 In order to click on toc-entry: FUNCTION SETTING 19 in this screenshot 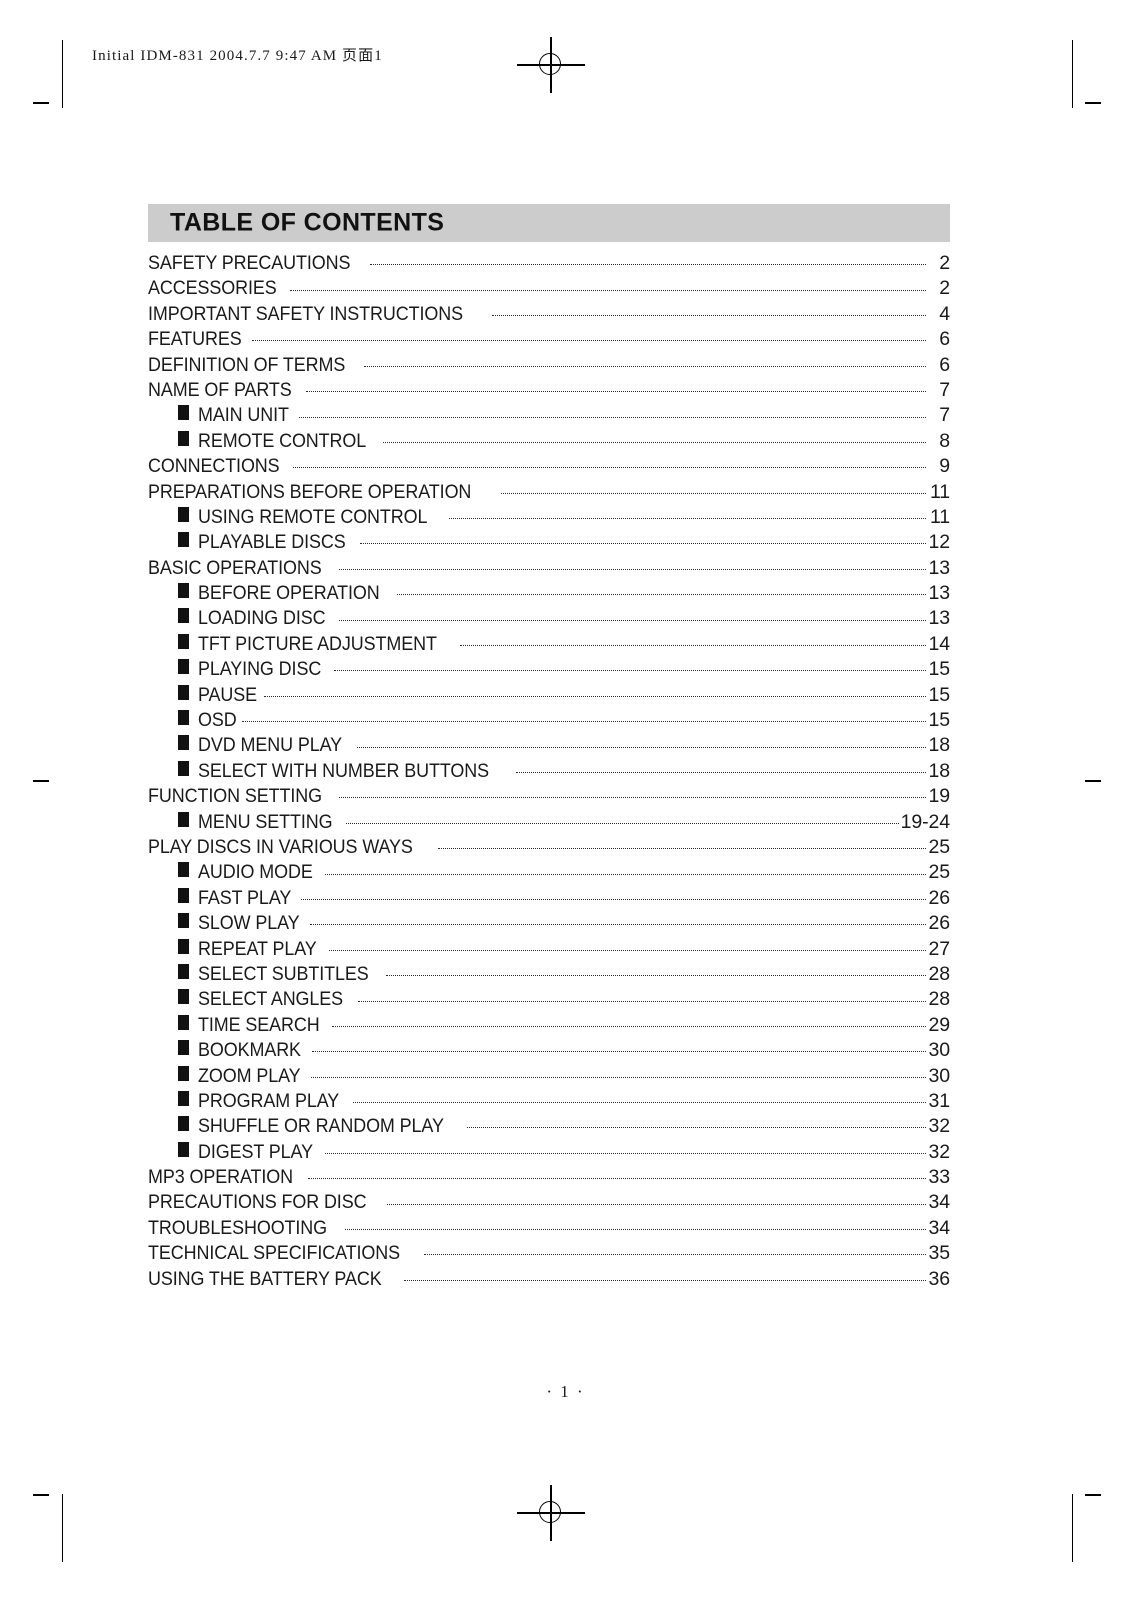, I will do `click(549, 797)`.